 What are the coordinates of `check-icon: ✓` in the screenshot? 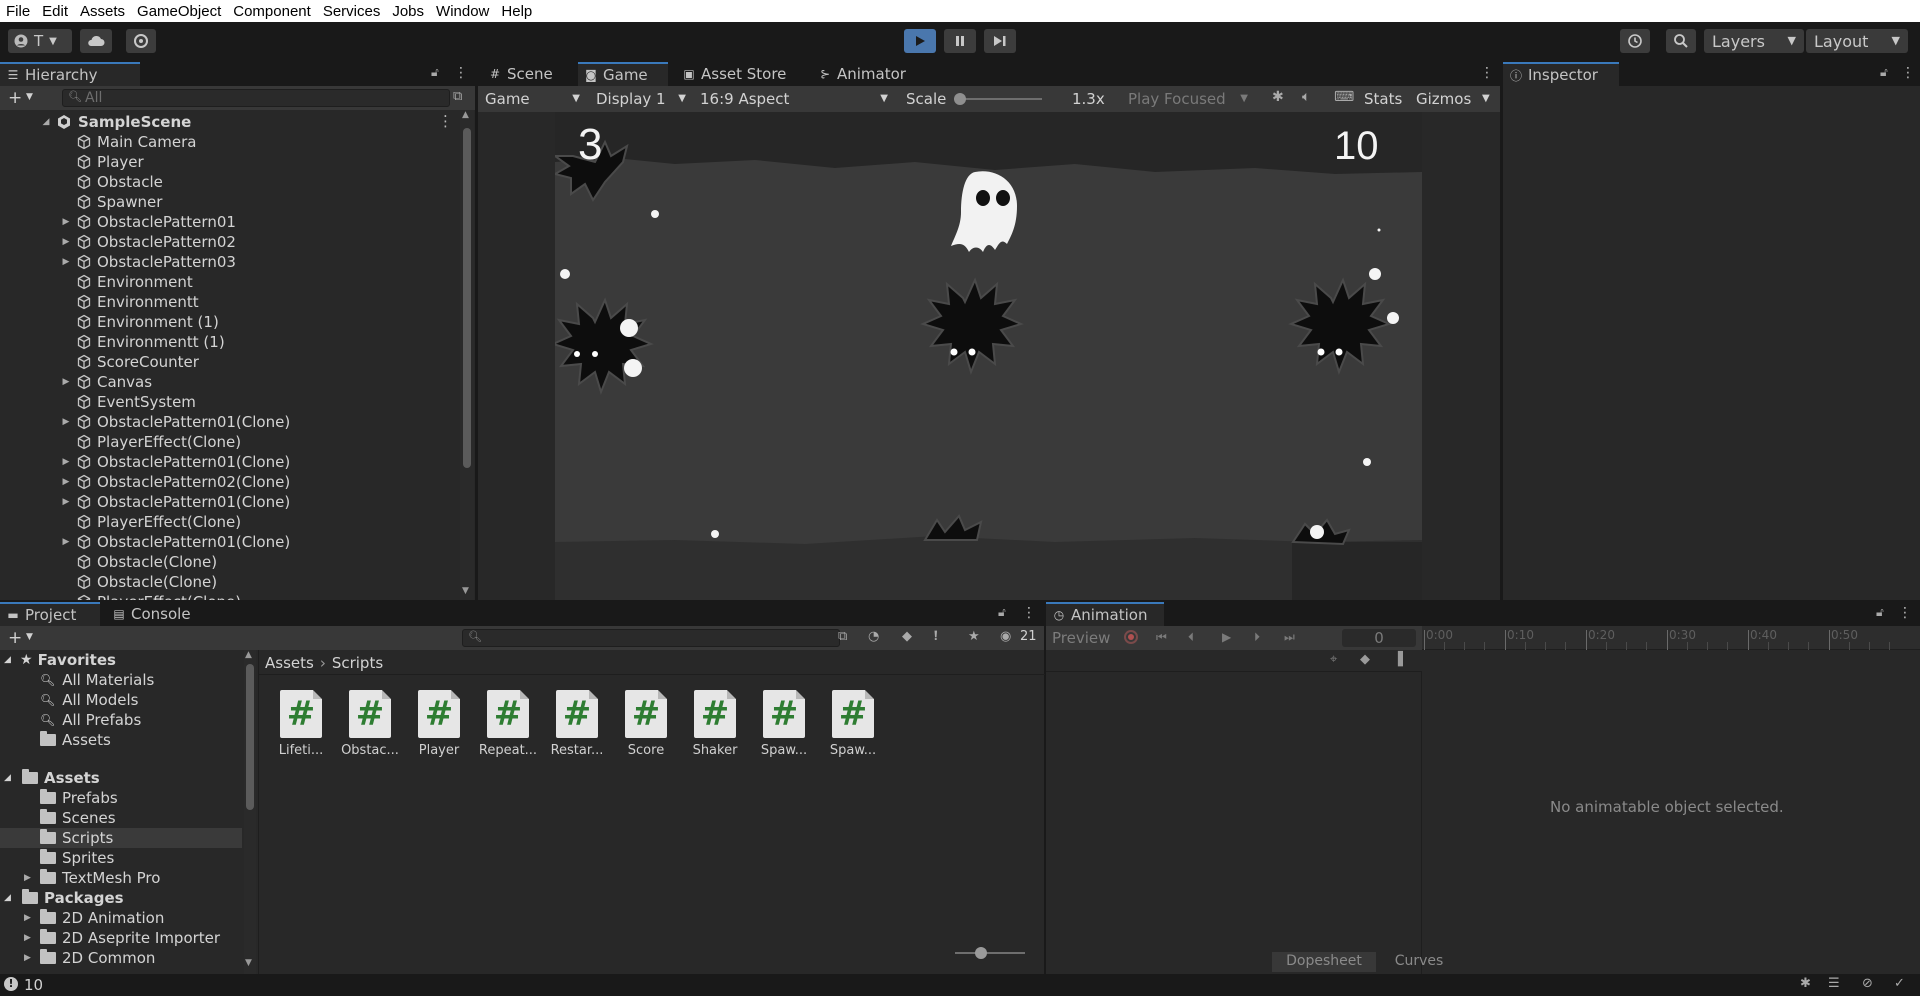 It's located at (1899, 983).